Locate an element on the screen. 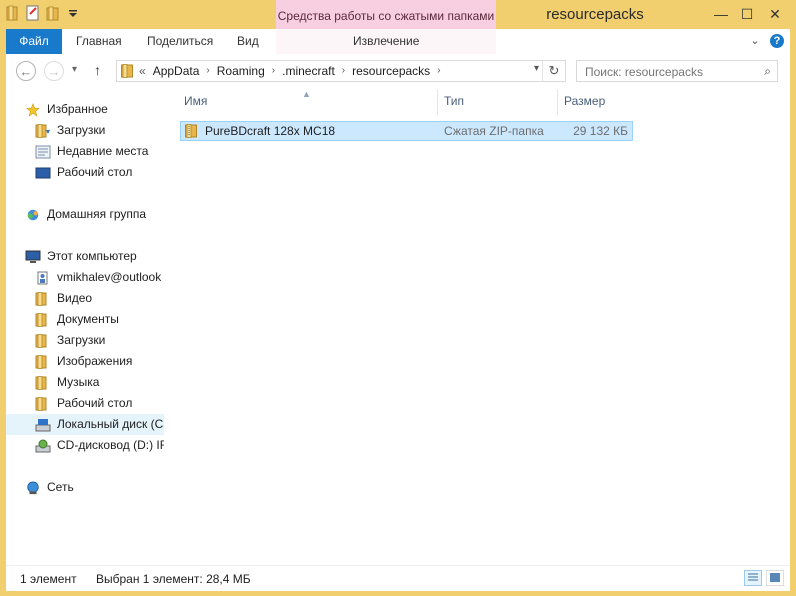  minimize-button: — is located at coordinates (721, 14).